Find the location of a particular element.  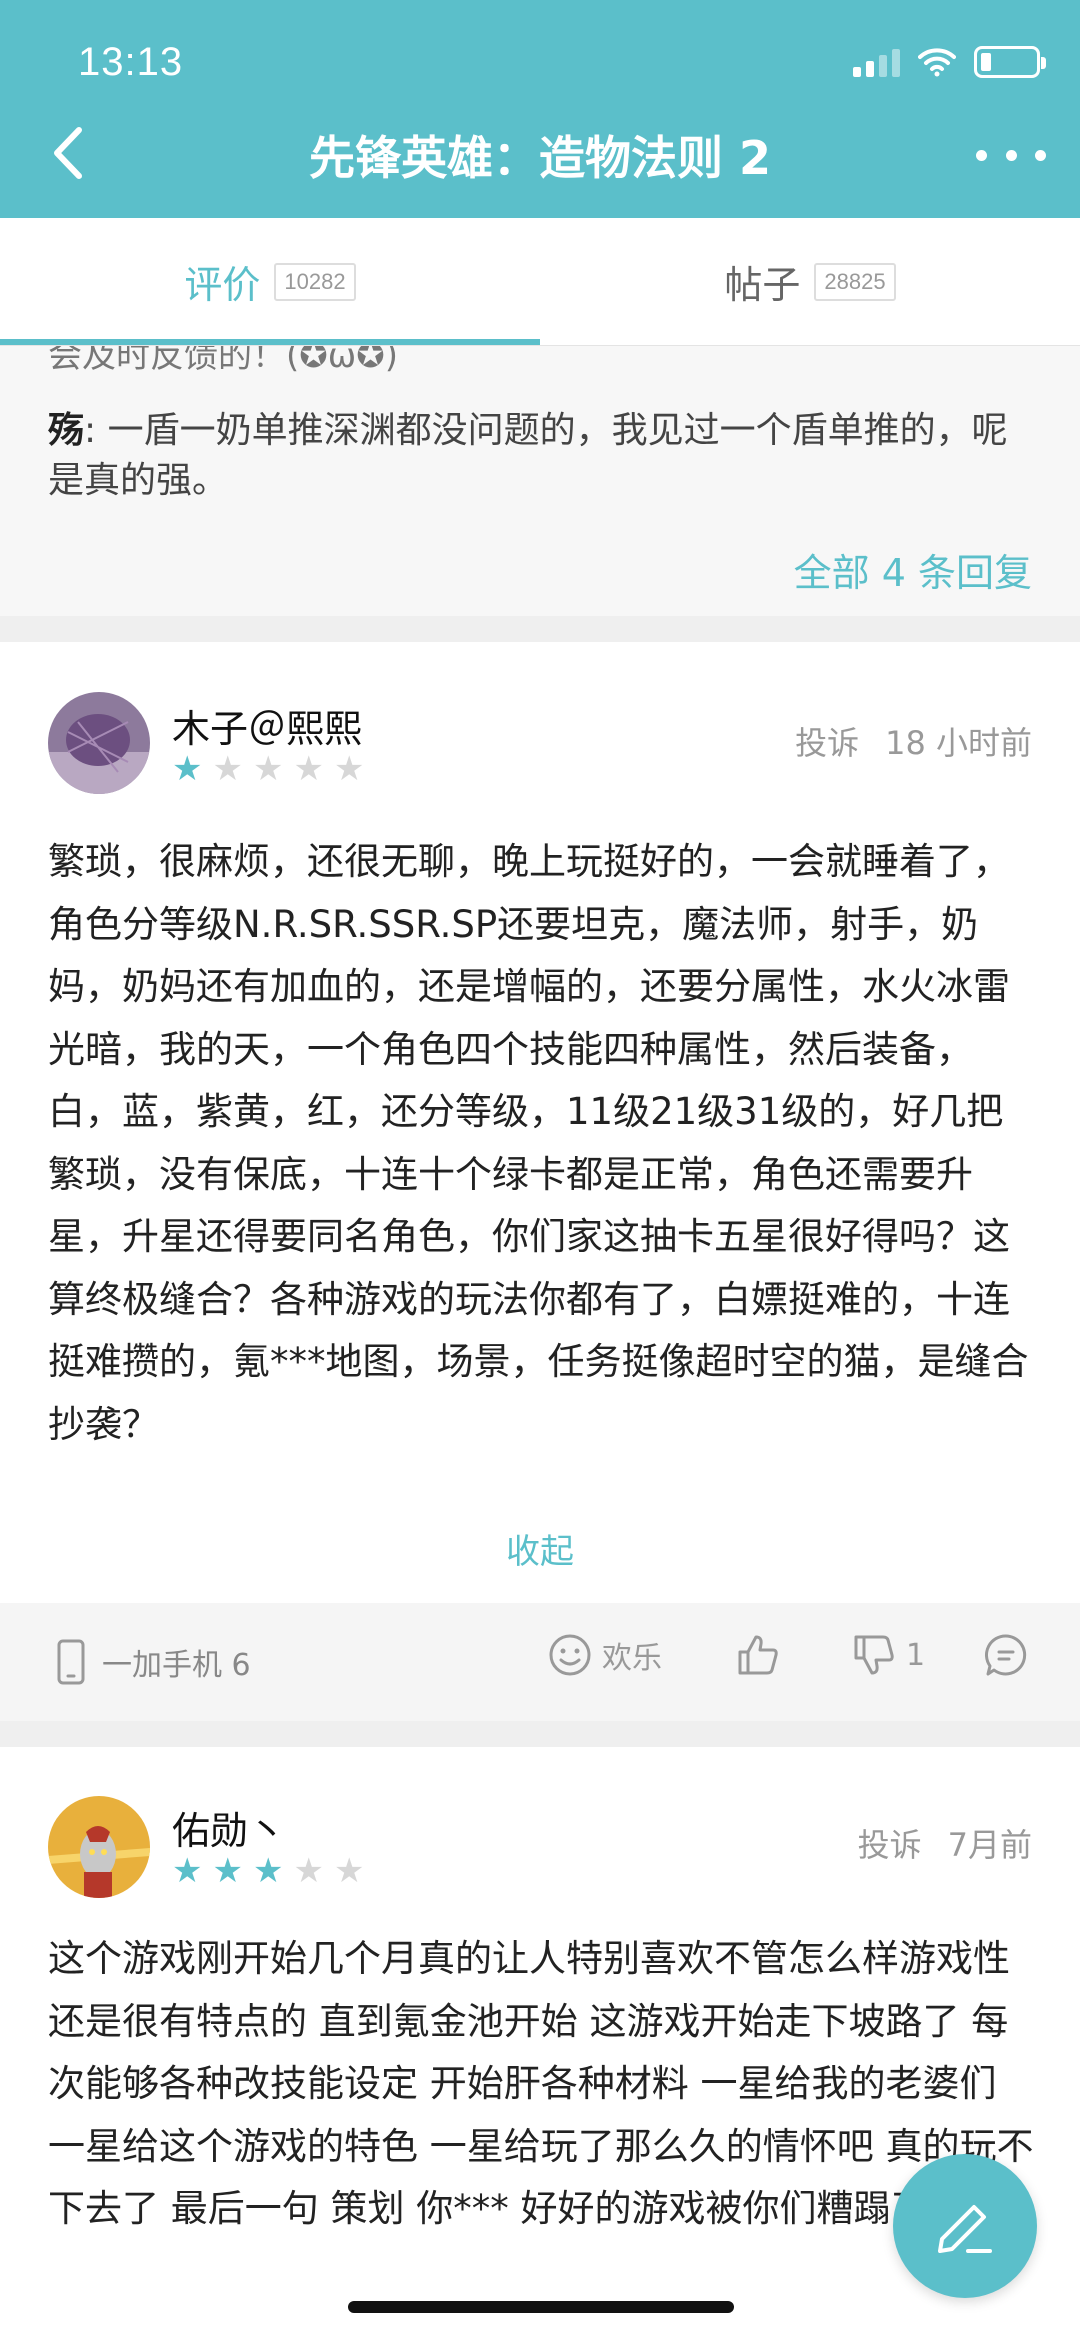

smiley-icon is located at coordinates (570, 1655).